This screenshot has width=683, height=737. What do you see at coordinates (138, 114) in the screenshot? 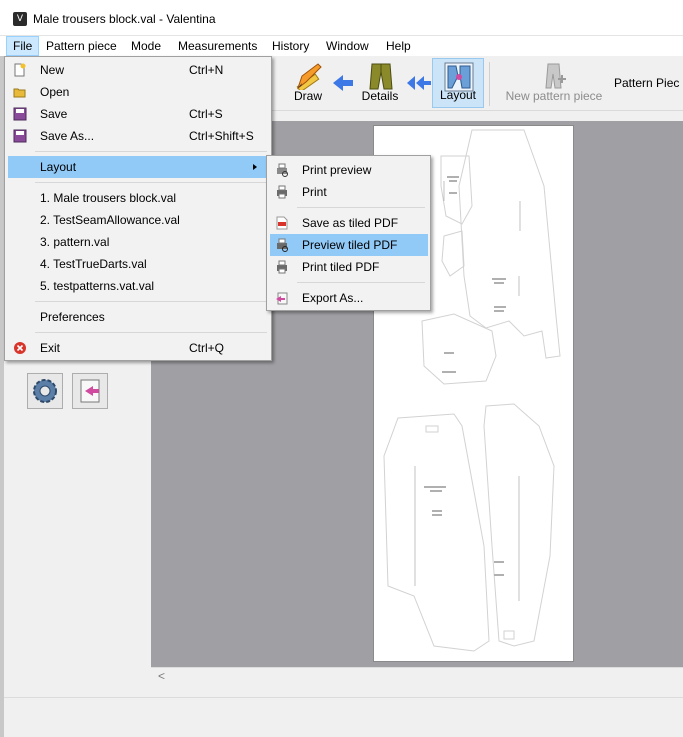
I see `menu-item-save: Save Ctrl+S` at bounding box center [138, 114].